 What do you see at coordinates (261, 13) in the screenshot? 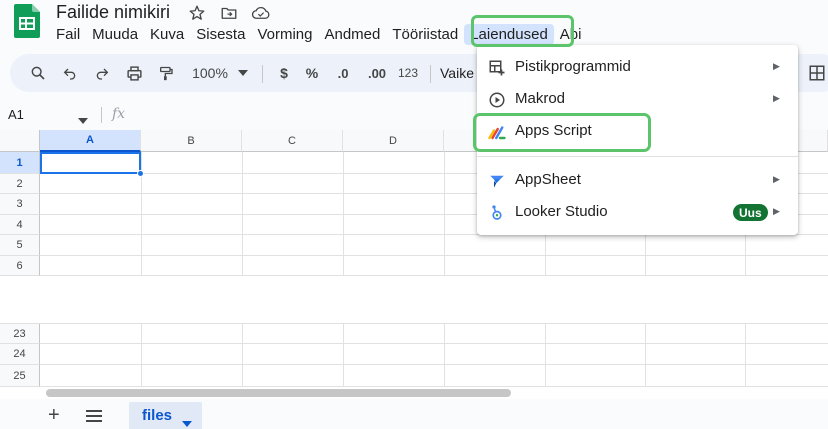
I see `cloud-status-icon` at bounding box center [261, 13].